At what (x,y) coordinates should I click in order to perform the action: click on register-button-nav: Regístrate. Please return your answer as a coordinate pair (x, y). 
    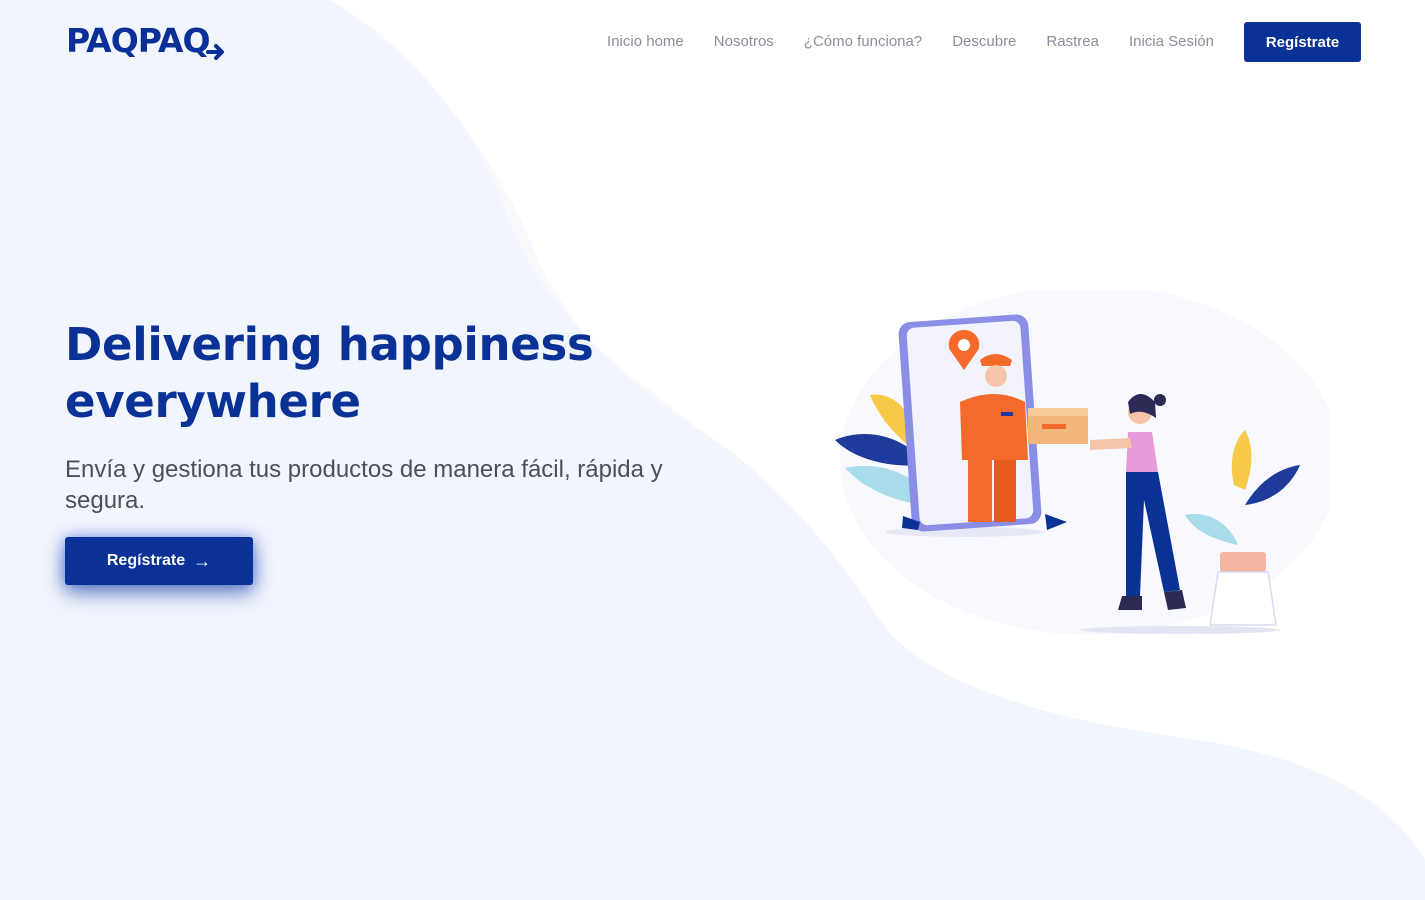
    Looking at the image, I should click on (1302, 42).